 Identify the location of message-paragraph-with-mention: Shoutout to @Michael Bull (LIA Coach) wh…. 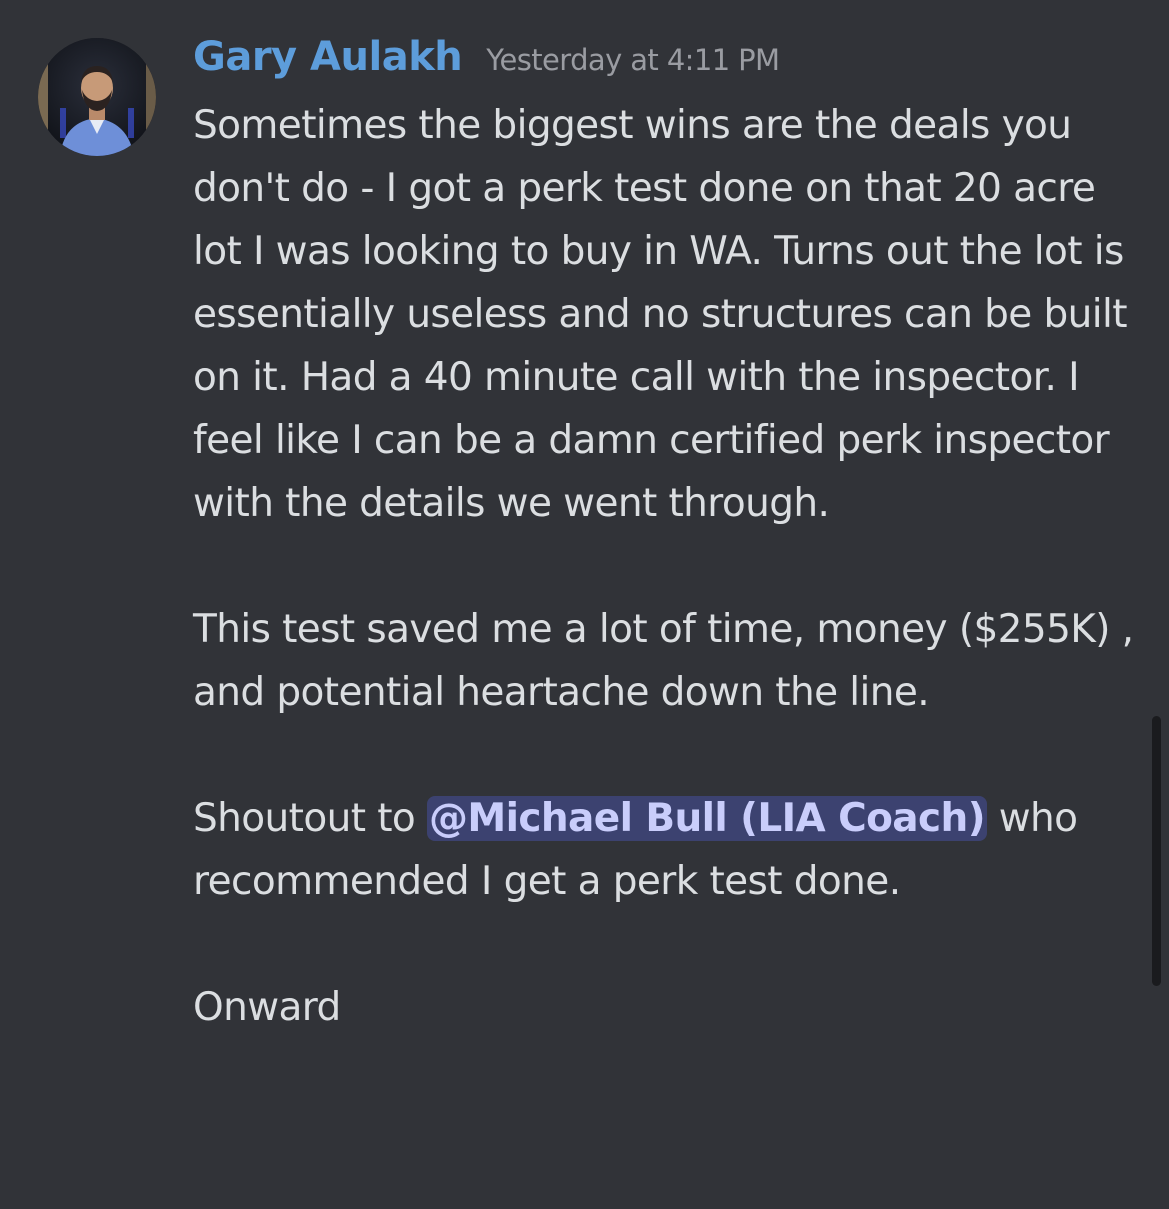
(668, 850).